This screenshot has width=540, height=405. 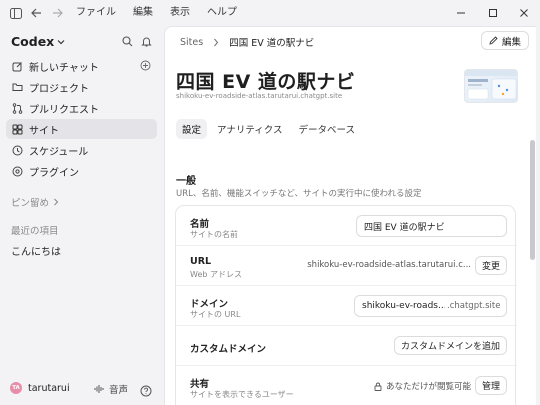 I want to click on setting-description: サイトの名前, so click(x=214, y=234).